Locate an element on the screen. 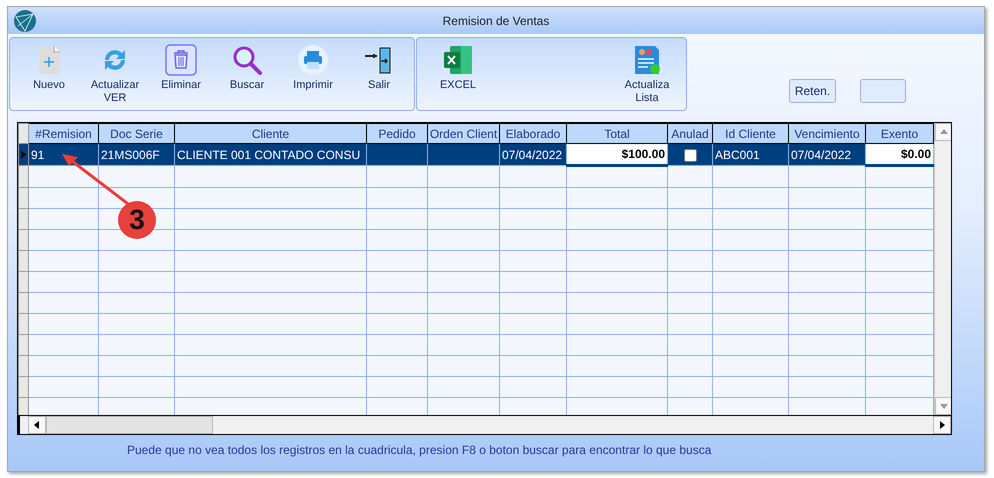 The width and height of the screenshot is (994, 478). toolbar-button: Salir is located at coordinates (379, 68).